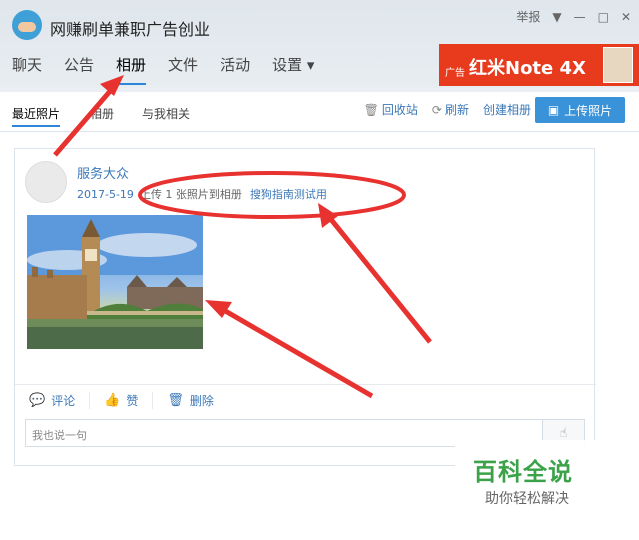 The image size is (639, 540). What do you see at coordinates (626, 17) in the screenshot?
I see `close-icon: ✕` at bounding box center [626, 17].